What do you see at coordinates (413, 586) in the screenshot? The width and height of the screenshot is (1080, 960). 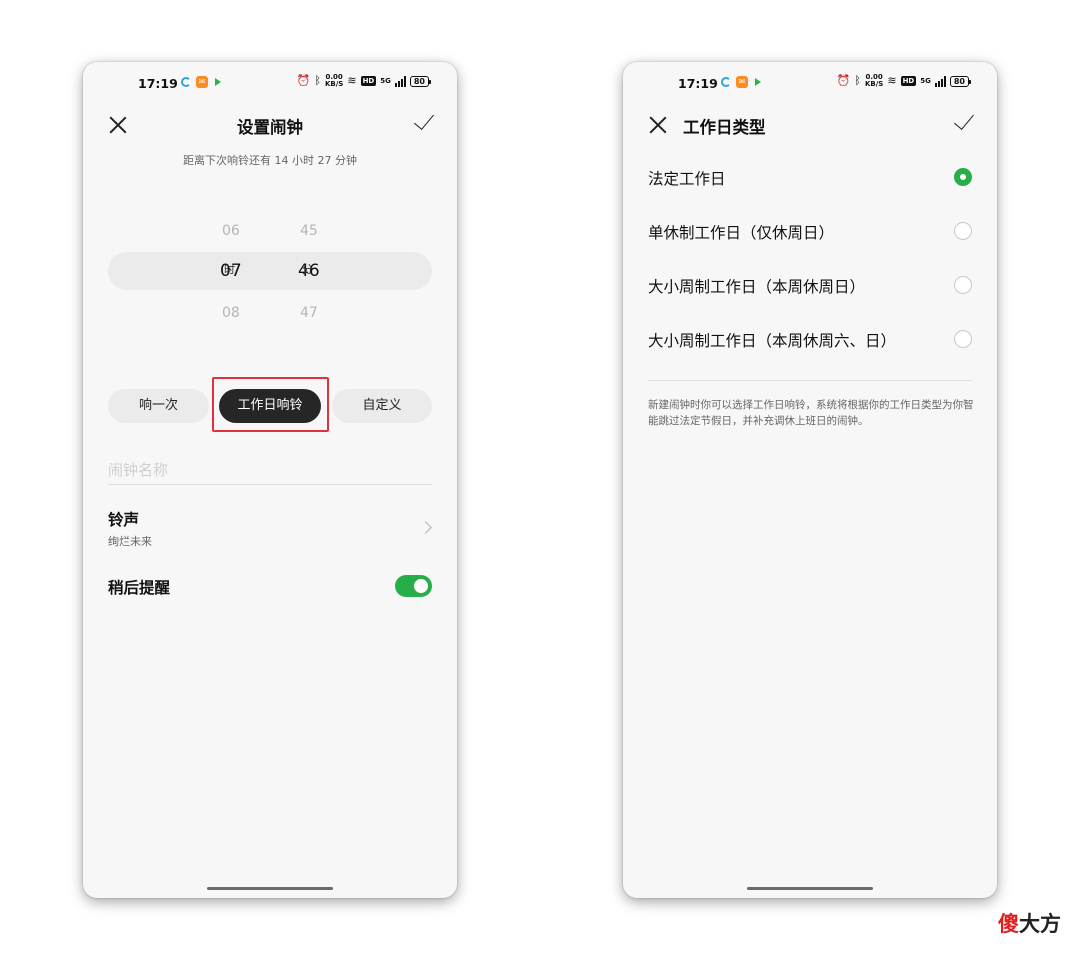 I see `snooze-toggle` at bounding box center [413, 586].